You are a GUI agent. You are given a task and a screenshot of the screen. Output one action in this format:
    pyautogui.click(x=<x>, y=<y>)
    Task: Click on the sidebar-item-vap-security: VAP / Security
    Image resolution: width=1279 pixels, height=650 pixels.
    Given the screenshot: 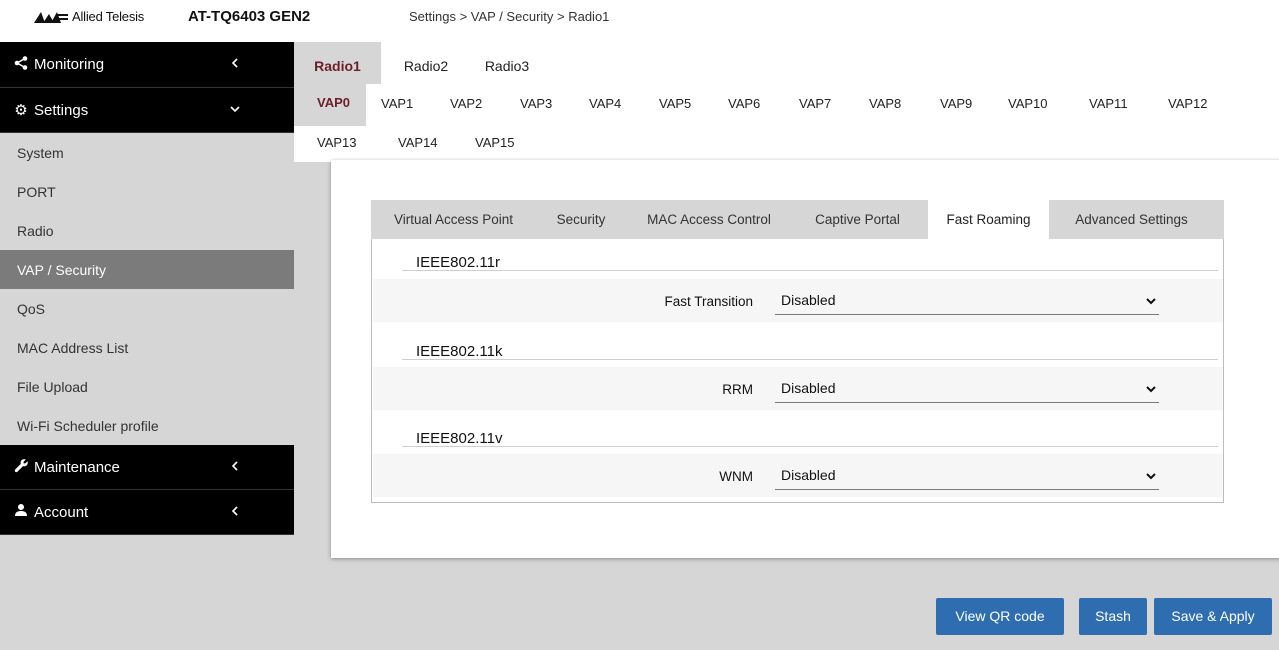 What is the action you would take?
    pyautogui.click(x=147, y=269)
    